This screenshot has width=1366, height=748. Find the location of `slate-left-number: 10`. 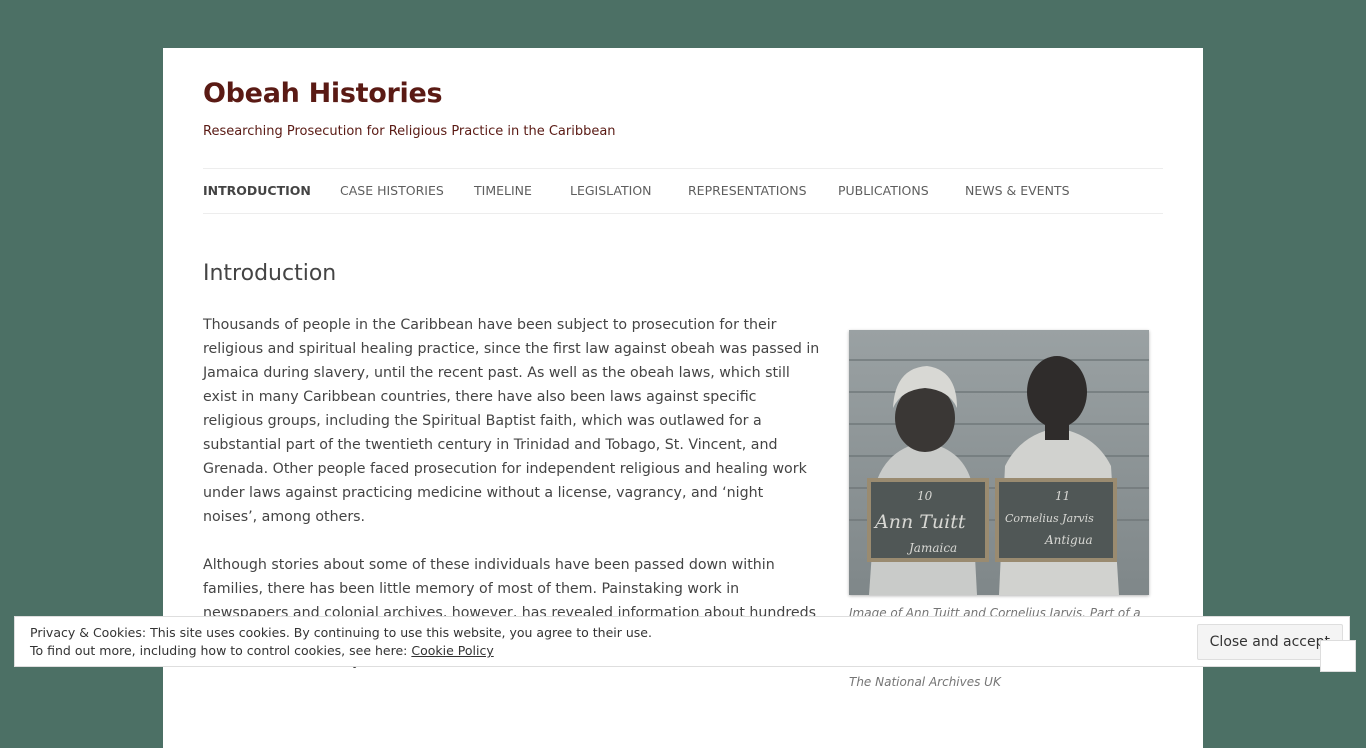

slate-left-number: 10 is located at coordinates (925, 496).